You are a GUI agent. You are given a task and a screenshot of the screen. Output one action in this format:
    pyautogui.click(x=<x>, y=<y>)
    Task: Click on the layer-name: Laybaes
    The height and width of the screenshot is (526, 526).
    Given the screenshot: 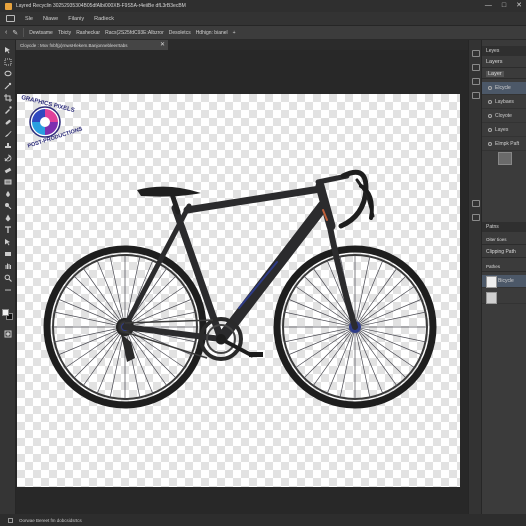 What is the action you would take?
    pyautogui.click(x=504, y=102)
    